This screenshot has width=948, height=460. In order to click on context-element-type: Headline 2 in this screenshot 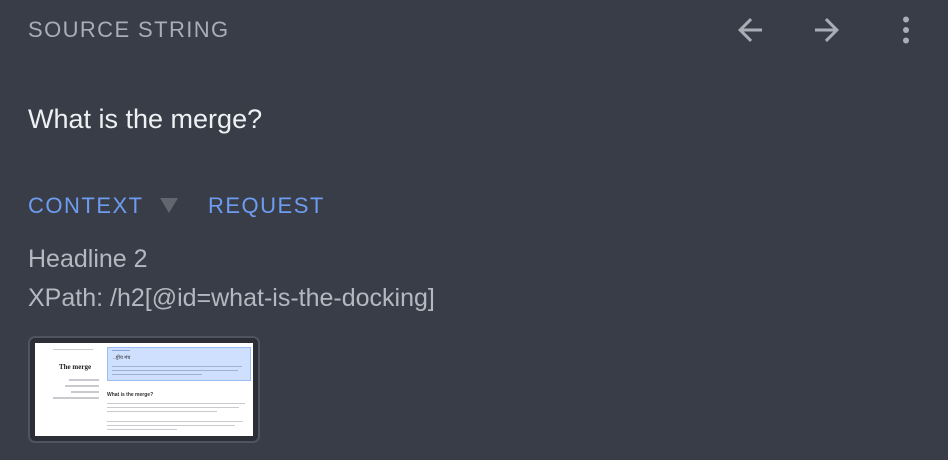, I will do `click(88, 259)`.